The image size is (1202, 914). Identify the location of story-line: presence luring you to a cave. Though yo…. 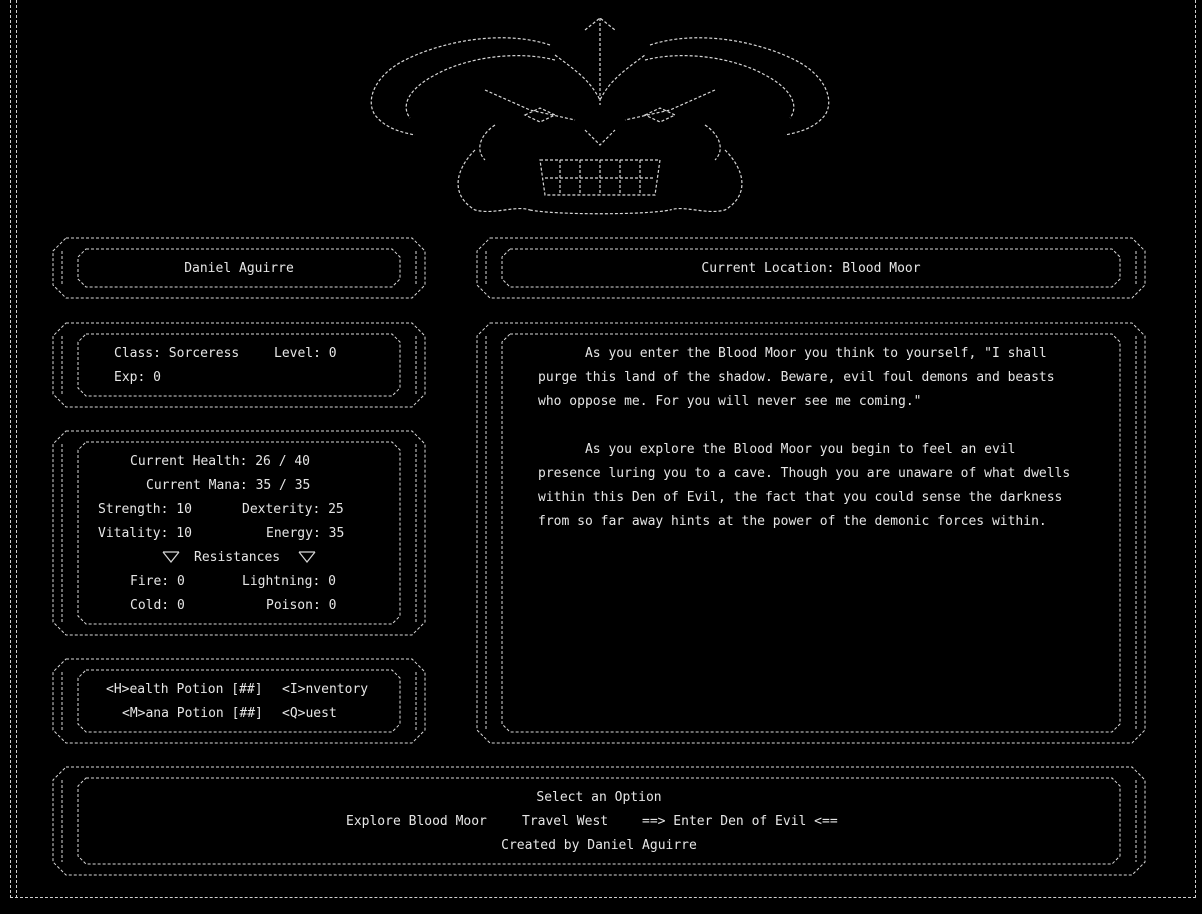
(804, 473).